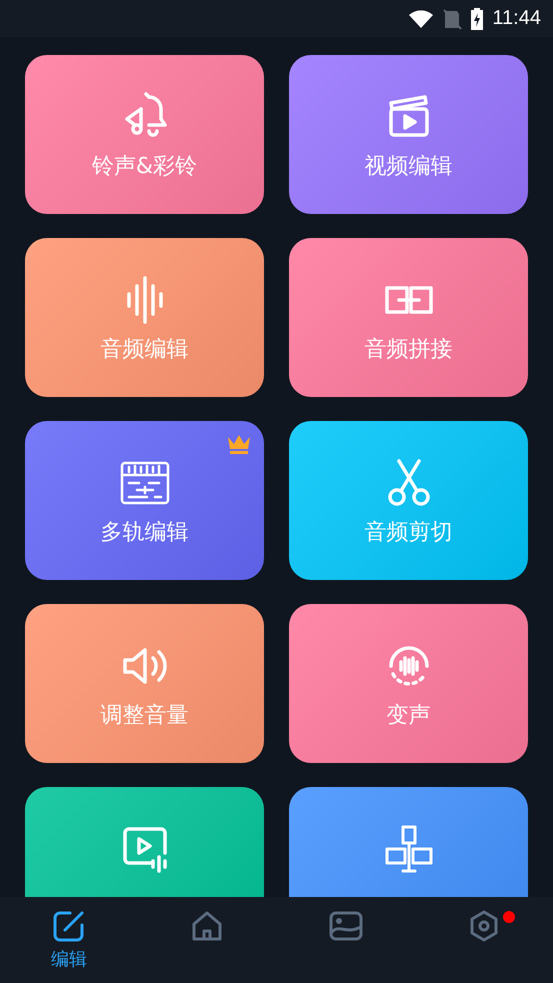 Image resolution: width=553 pixels, height=983 pixels. What do you see at coordinates (477, 18) in the screenshot?
I see `battery-charging-icon` at bounding box center [477, 18].